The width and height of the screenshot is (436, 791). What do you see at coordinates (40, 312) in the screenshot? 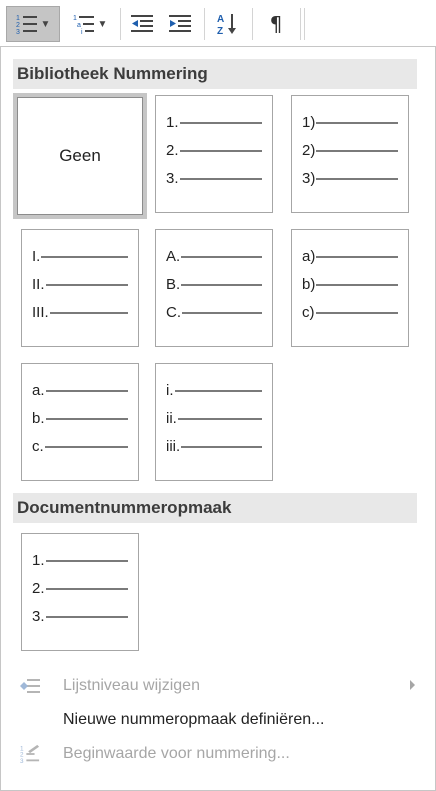
I see `number-label: III.` at bounding box center [40, 312].